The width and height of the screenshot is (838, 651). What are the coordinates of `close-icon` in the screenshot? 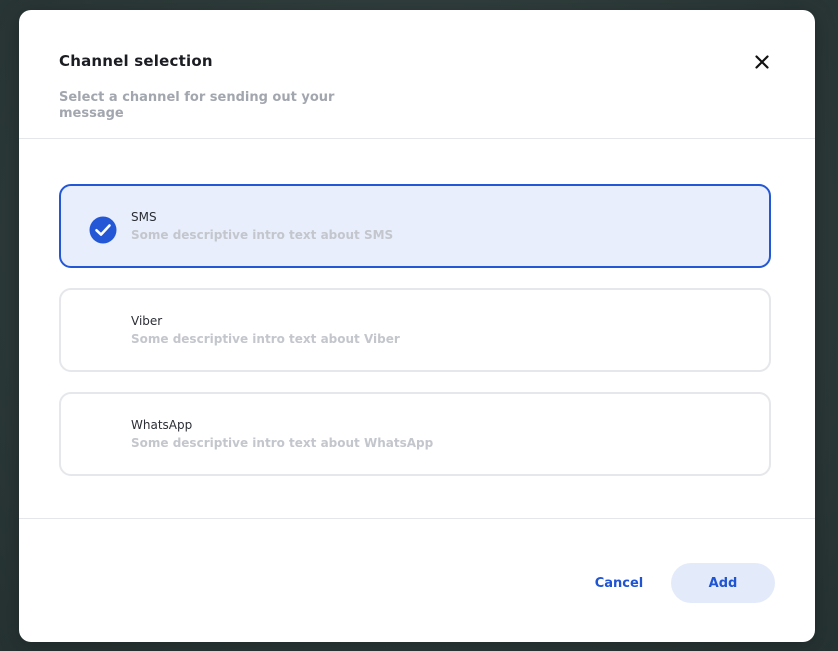 It's located at (762, 62).